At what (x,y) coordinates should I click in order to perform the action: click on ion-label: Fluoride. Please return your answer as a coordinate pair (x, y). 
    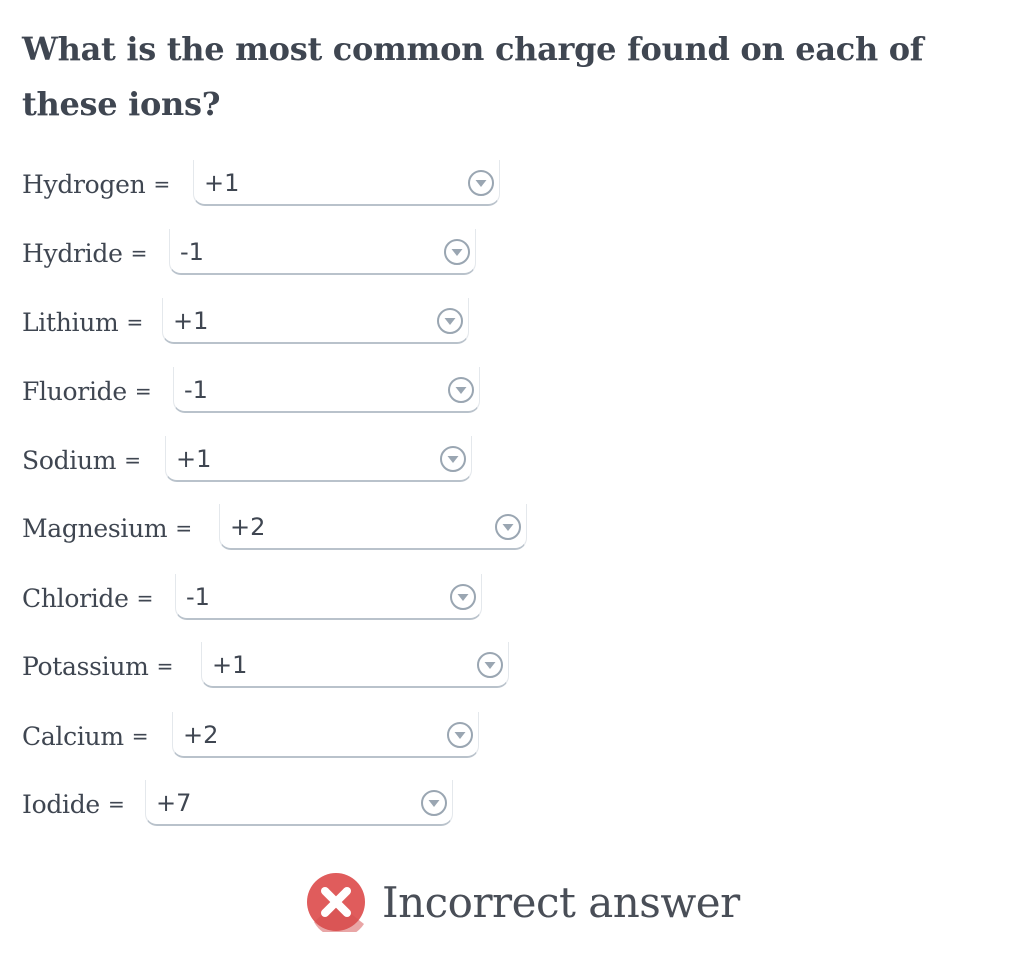
    Looking at the image, I should click on (74, 391).